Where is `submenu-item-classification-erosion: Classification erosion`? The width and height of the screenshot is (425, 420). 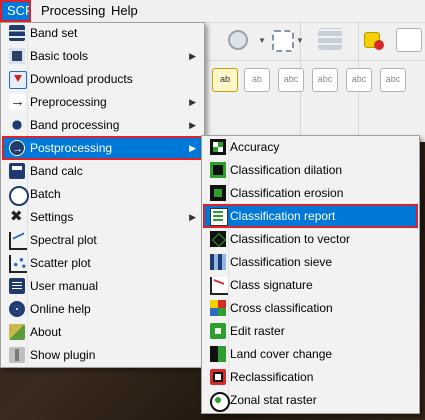
submenu-item-classification-erosion: Classification erosion is located at coordinates (310, 193).